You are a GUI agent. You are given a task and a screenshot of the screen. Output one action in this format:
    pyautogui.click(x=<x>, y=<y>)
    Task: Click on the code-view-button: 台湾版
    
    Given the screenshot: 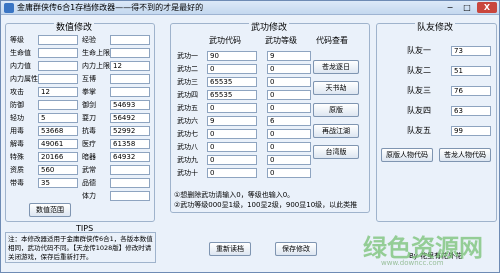 What is the action you would take?
    pyautogui.click(x=336, y=152)
    